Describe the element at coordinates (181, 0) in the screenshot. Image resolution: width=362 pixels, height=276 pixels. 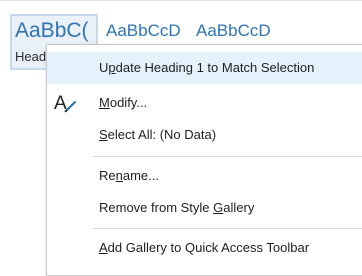
I see `ribbon-top-border` at that location.